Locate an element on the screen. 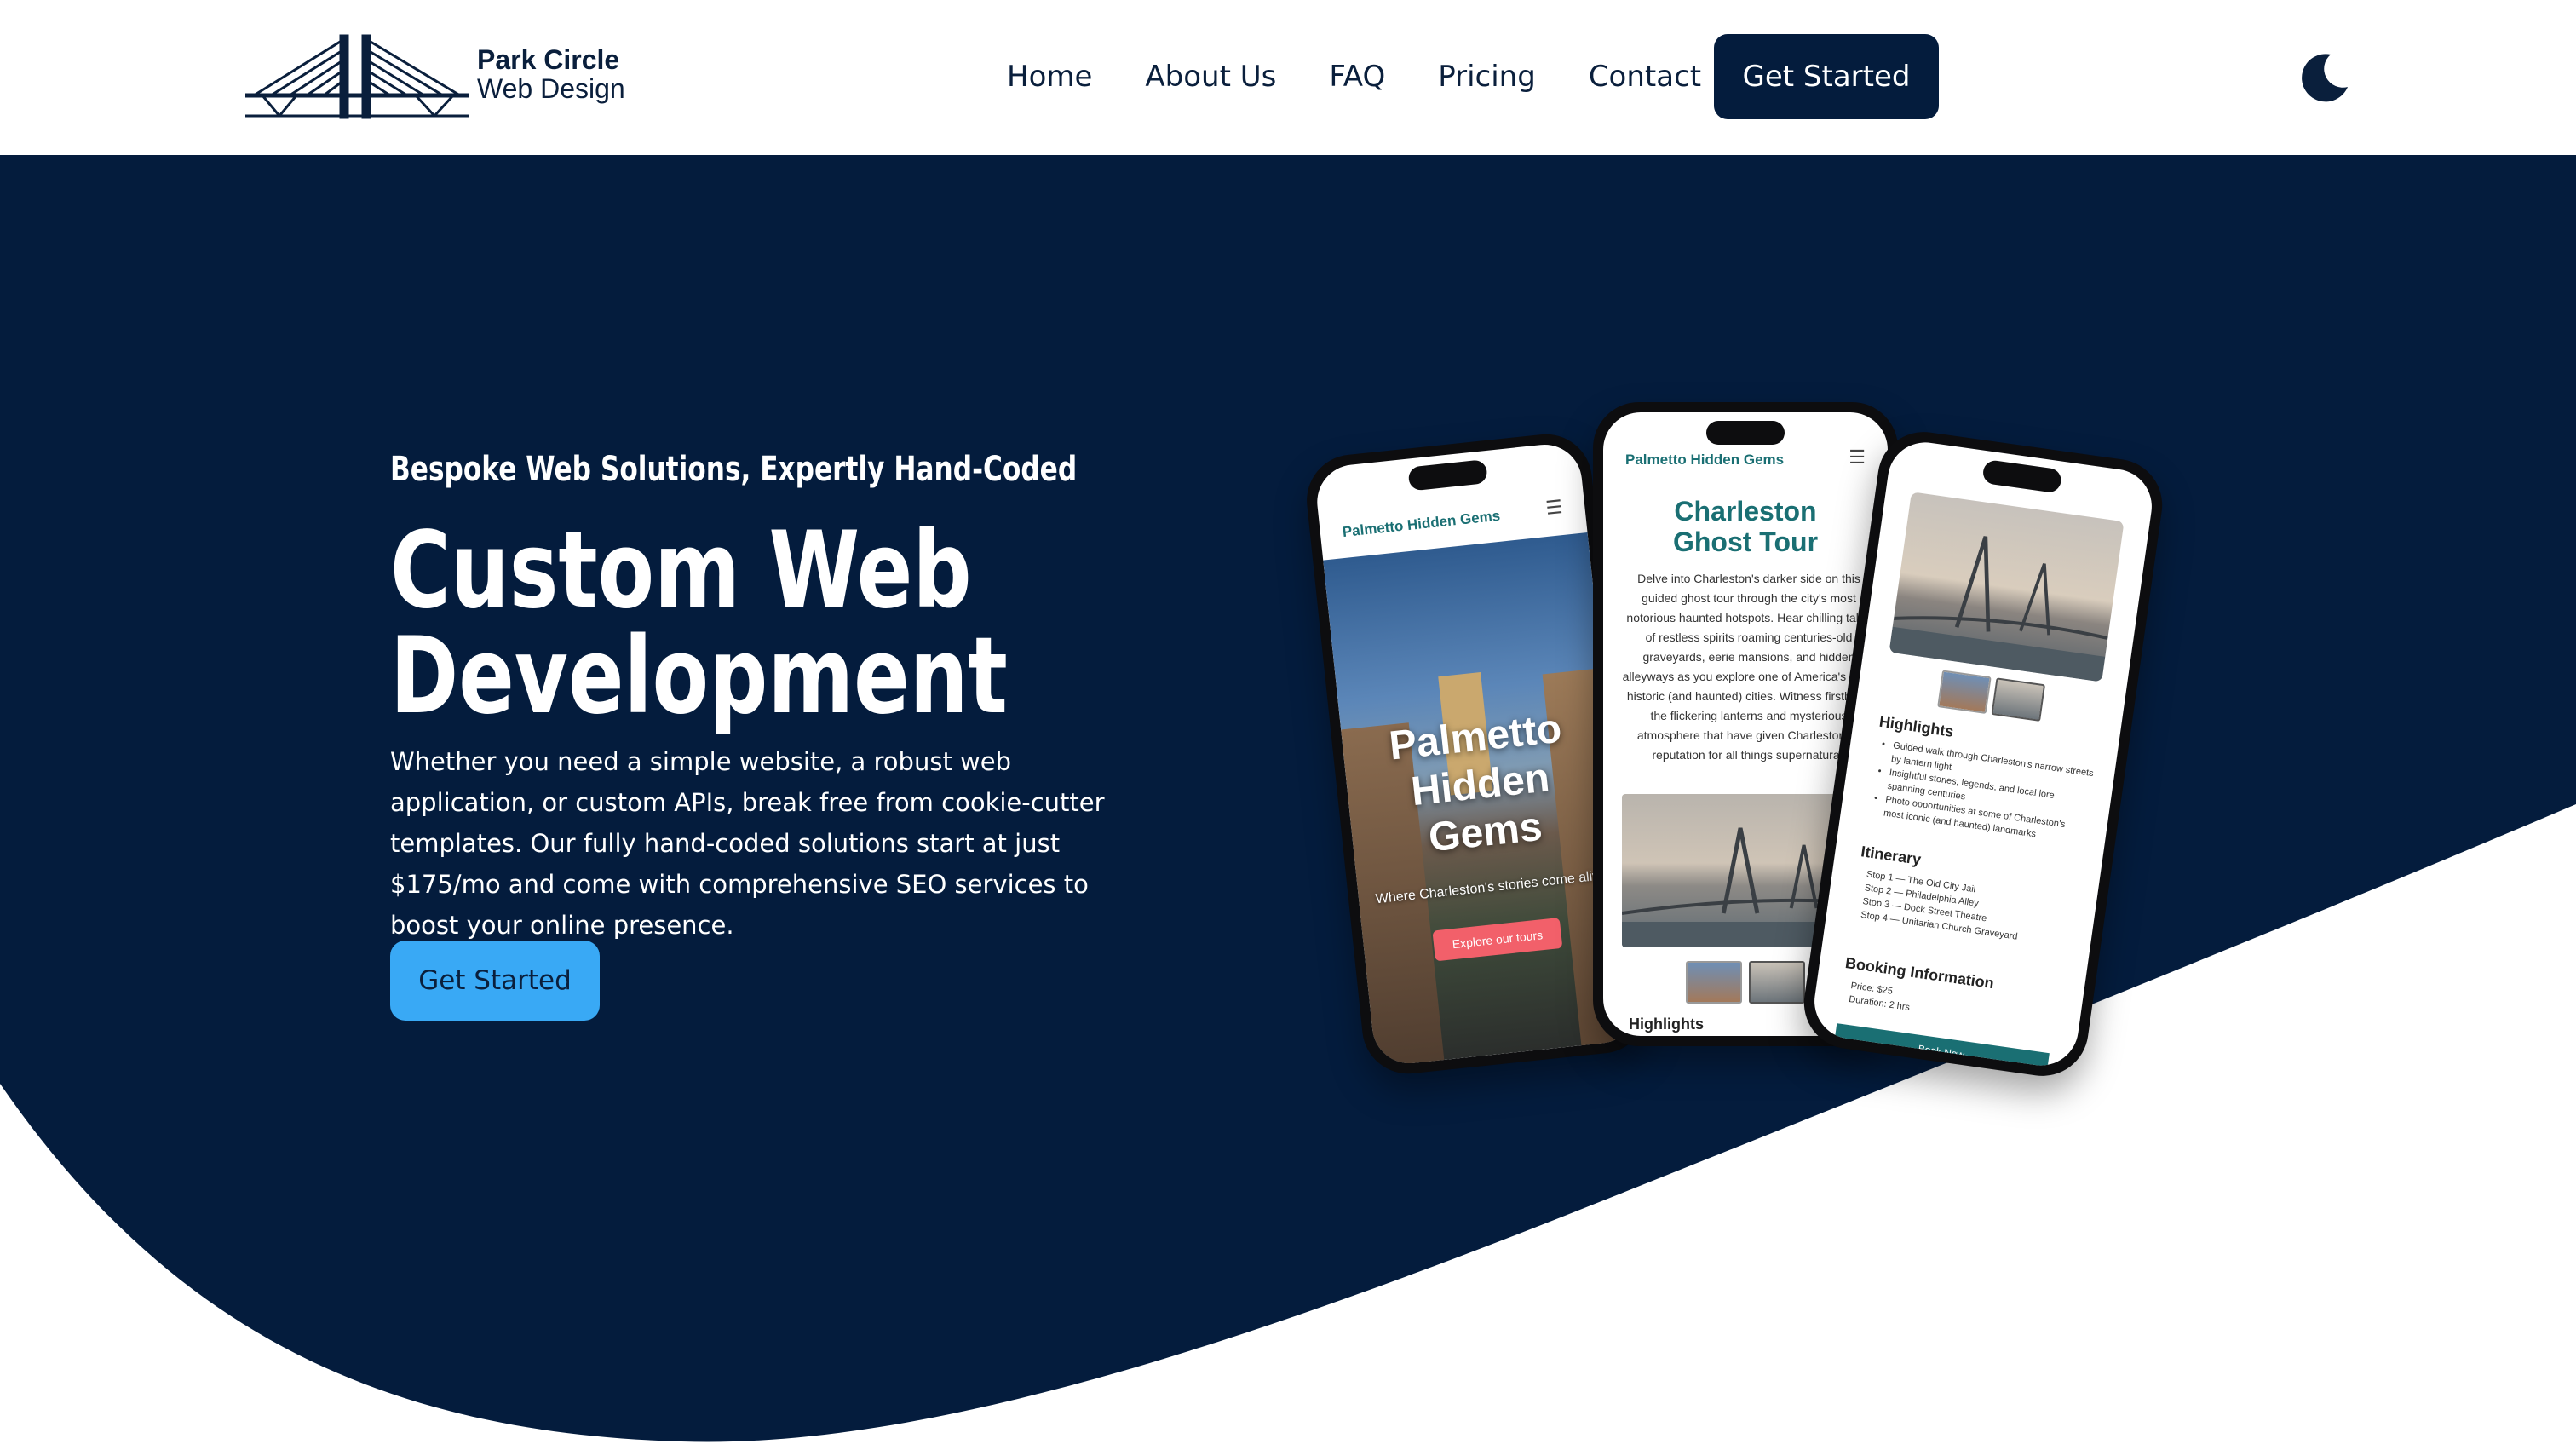 This screenshot has height=1450, width=2576. main-nav: Home About Us FAQ Pricing Contact is located at coordinates (1380, 76).